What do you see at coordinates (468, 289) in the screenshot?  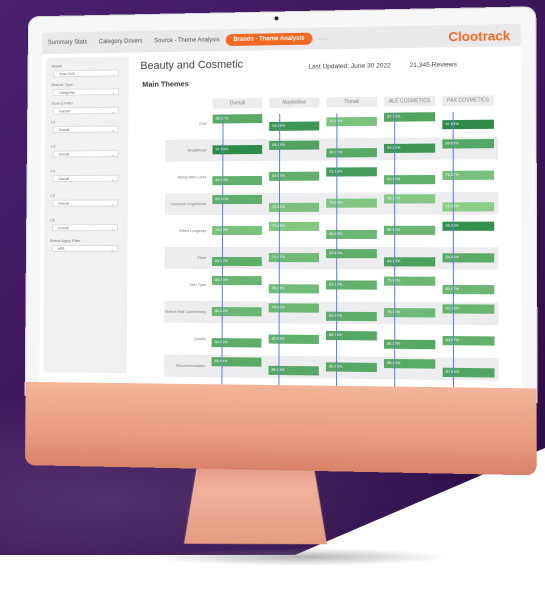 I see `table-cell: 80.02%` at bounding box center [468, 289].